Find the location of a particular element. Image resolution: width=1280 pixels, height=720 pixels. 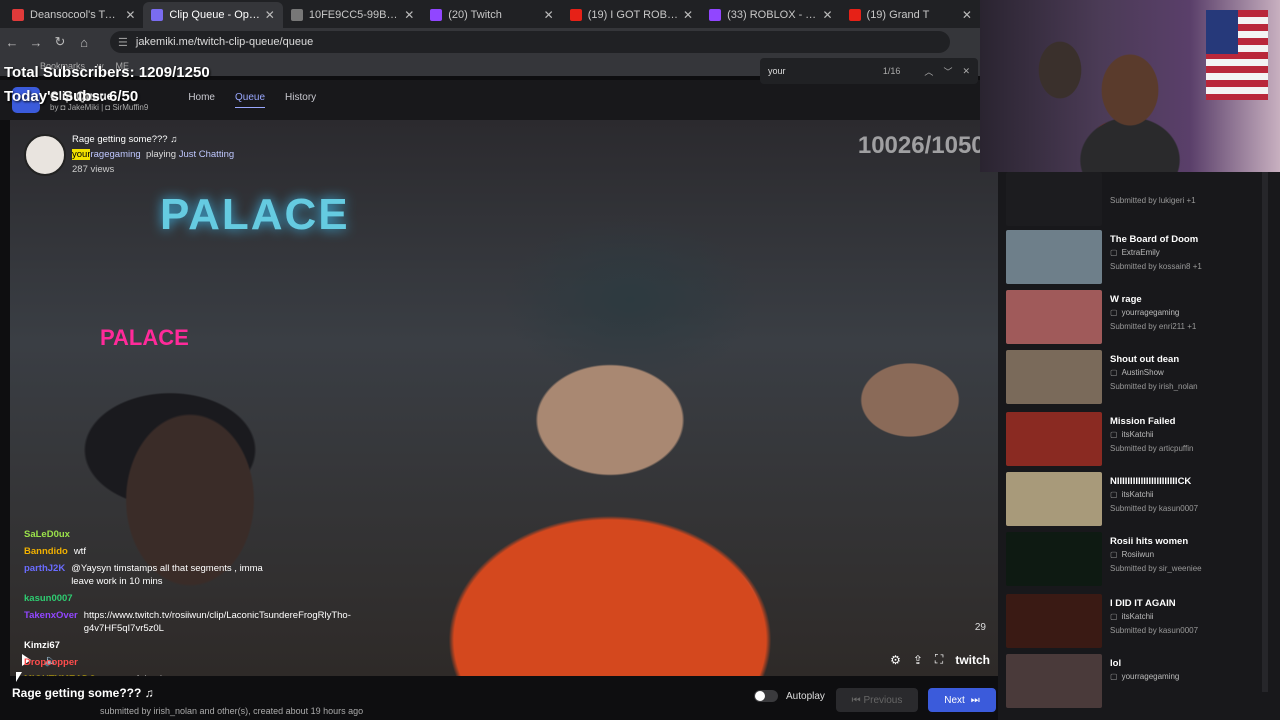

browser-tab: (19) Grand T ✕ is located at coordinates (910, 15).